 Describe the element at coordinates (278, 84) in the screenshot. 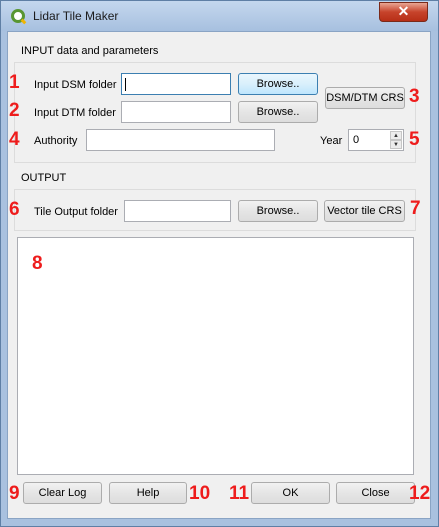

I see `dsm-browse-button: Browse..` at that location.